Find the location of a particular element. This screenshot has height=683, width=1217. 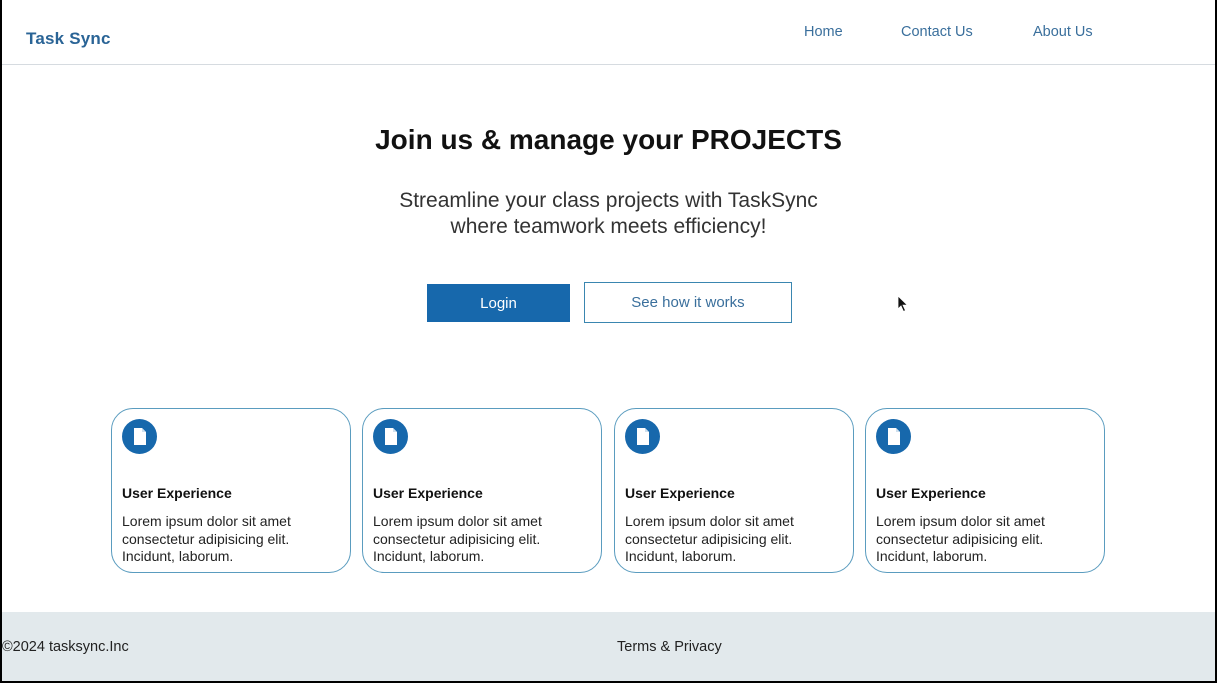

mouse-pointer-icon is located at coordinates (903, 304).